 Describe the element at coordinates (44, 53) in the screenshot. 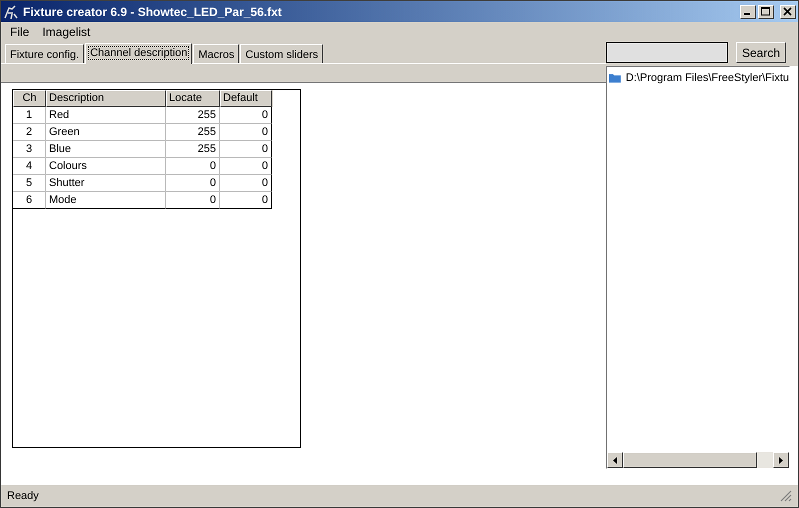

I see `tab: Fixture config.` at that location.